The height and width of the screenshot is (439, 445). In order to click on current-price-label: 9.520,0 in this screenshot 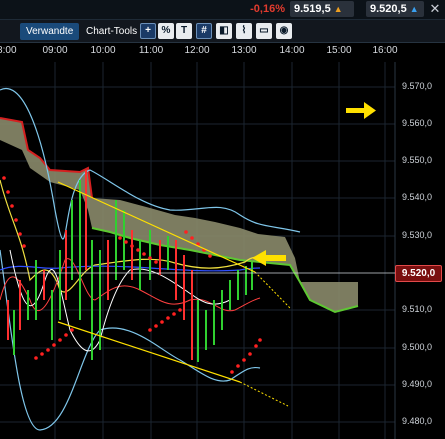, I will do `click(418, 273)`.